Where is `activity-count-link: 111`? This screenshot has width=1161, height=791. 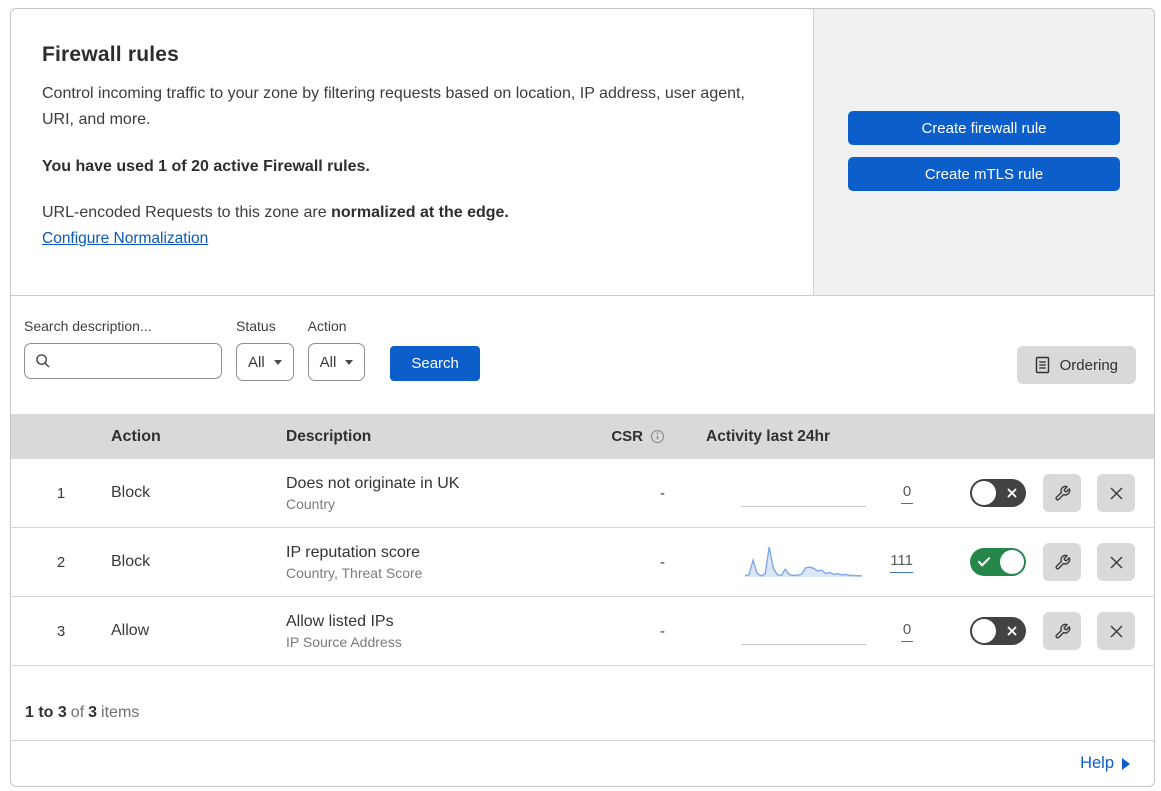
activity-count-link: 111 is located at coordinates (901, 562).